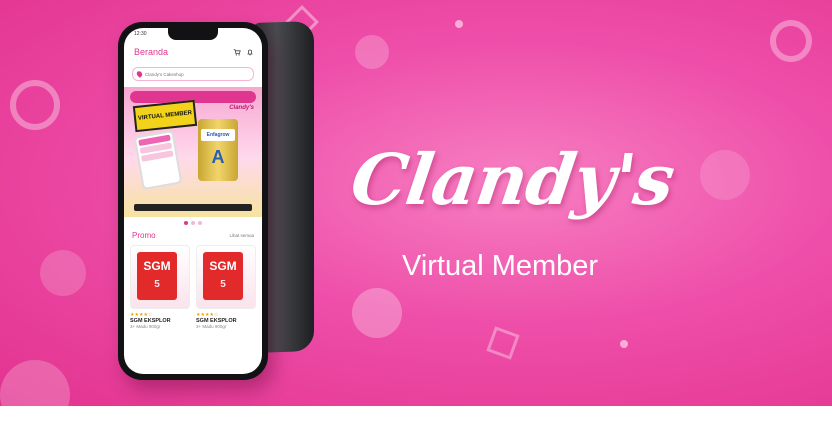 The height and width of the screenshot is (430, 832). Describe the element at coordinates (218, 157) in the screenshot. I see `banner-product-letter: A` at that location.